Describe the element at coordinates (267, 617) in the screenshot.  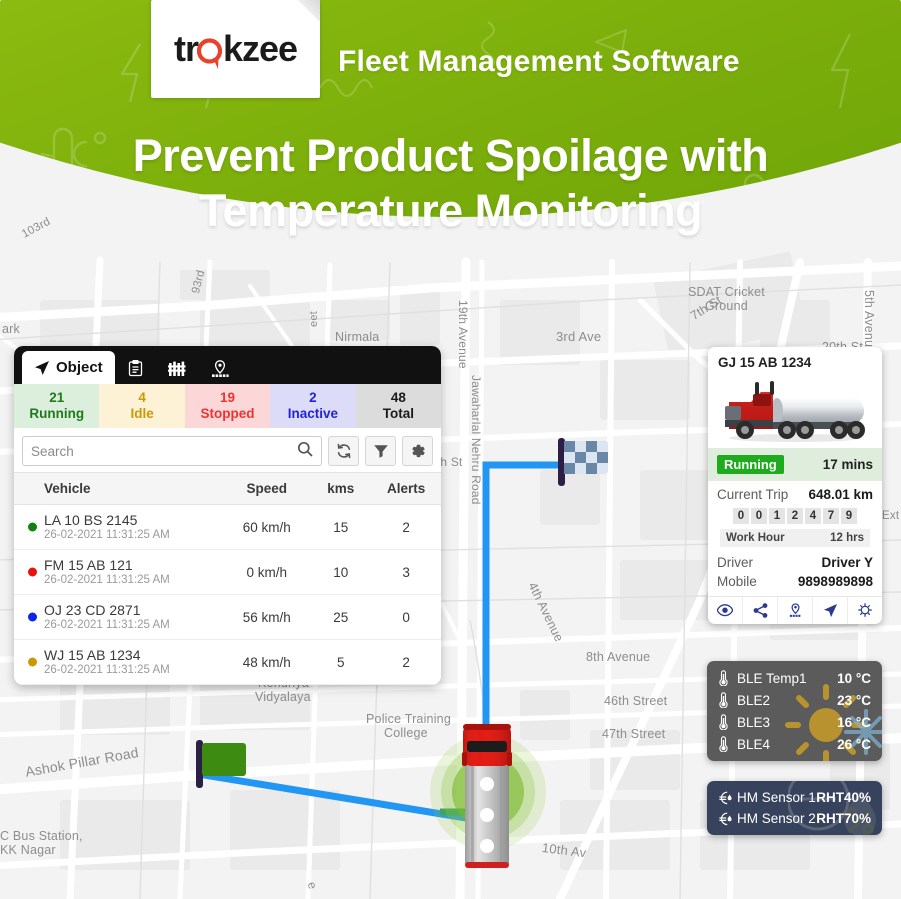
I see `cell-speed: 56 km/h` at that location.